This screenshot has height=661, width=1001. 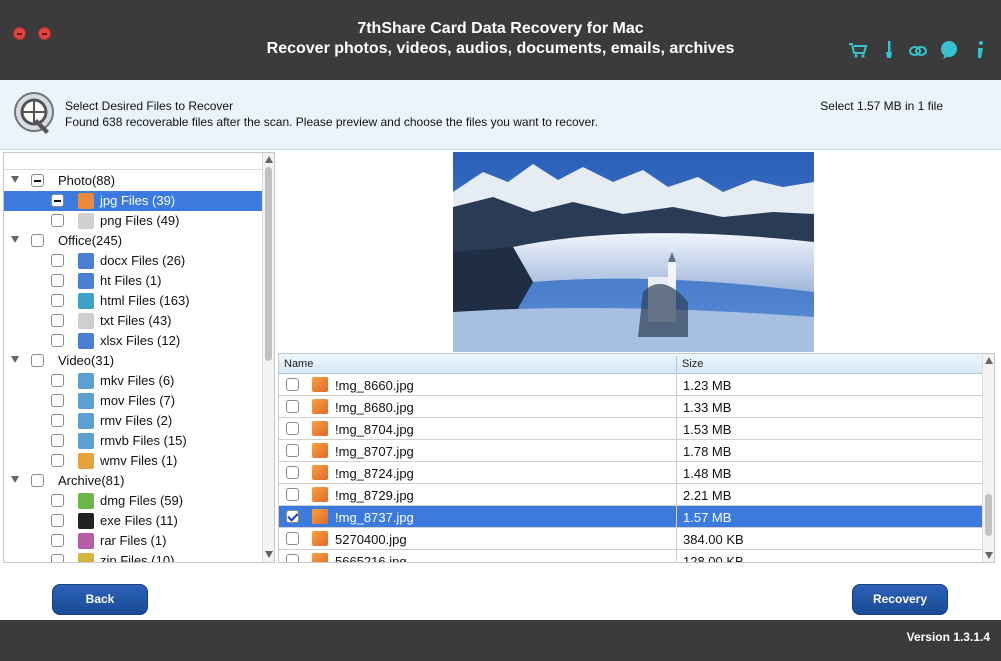 What do you see at coordinates (133, 241) in the screenshot?
I see `tree-item: Office(245)` at bounding box center [133, 241].